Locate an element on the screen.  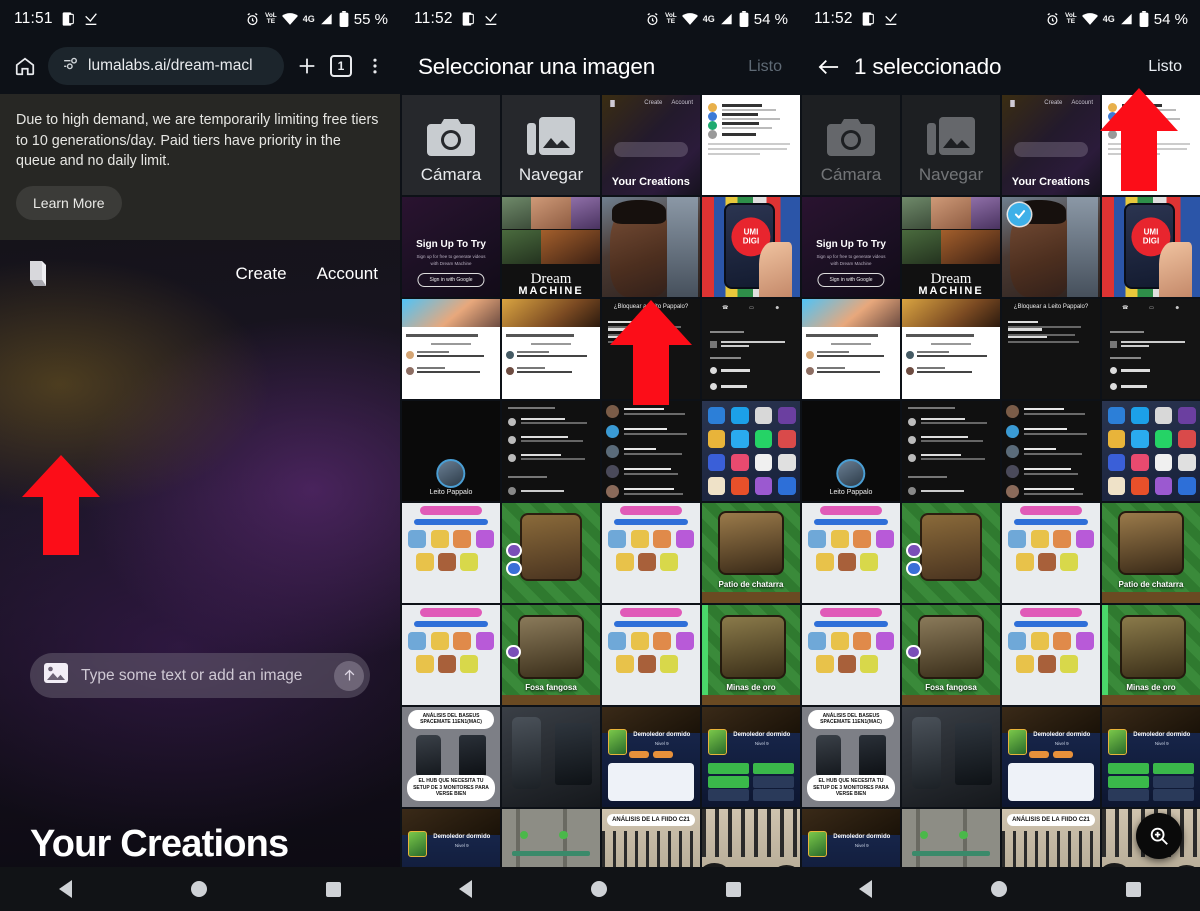
wifi-icon is located at coordinates (289, 19).